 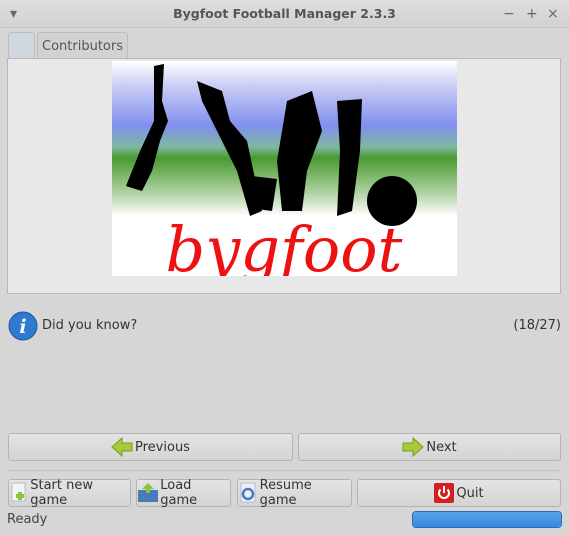 I want to click on load-label: Load game, so click(x=179, y=493).